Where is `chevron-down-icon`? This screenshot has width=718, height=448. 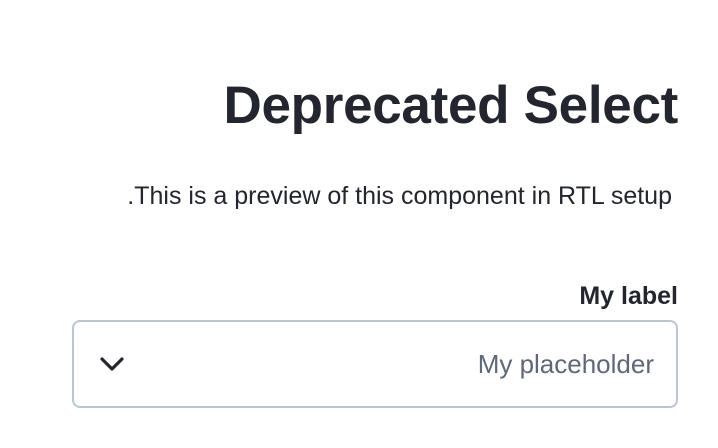 chevron-down-icon is located at coordinates (112, 364).